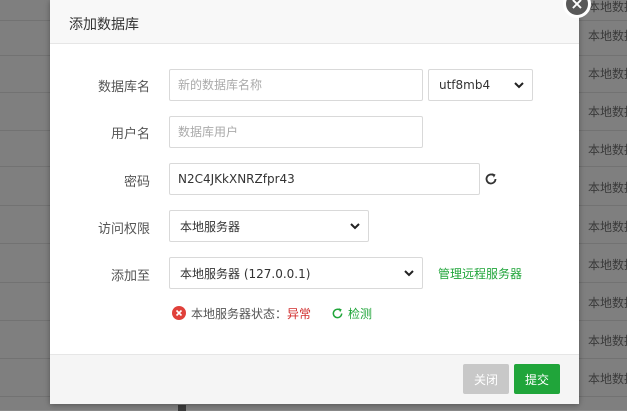  Describe the element at coordinates (123, 229) in the screenshot. I see `access-label: 访问权限` at that location.